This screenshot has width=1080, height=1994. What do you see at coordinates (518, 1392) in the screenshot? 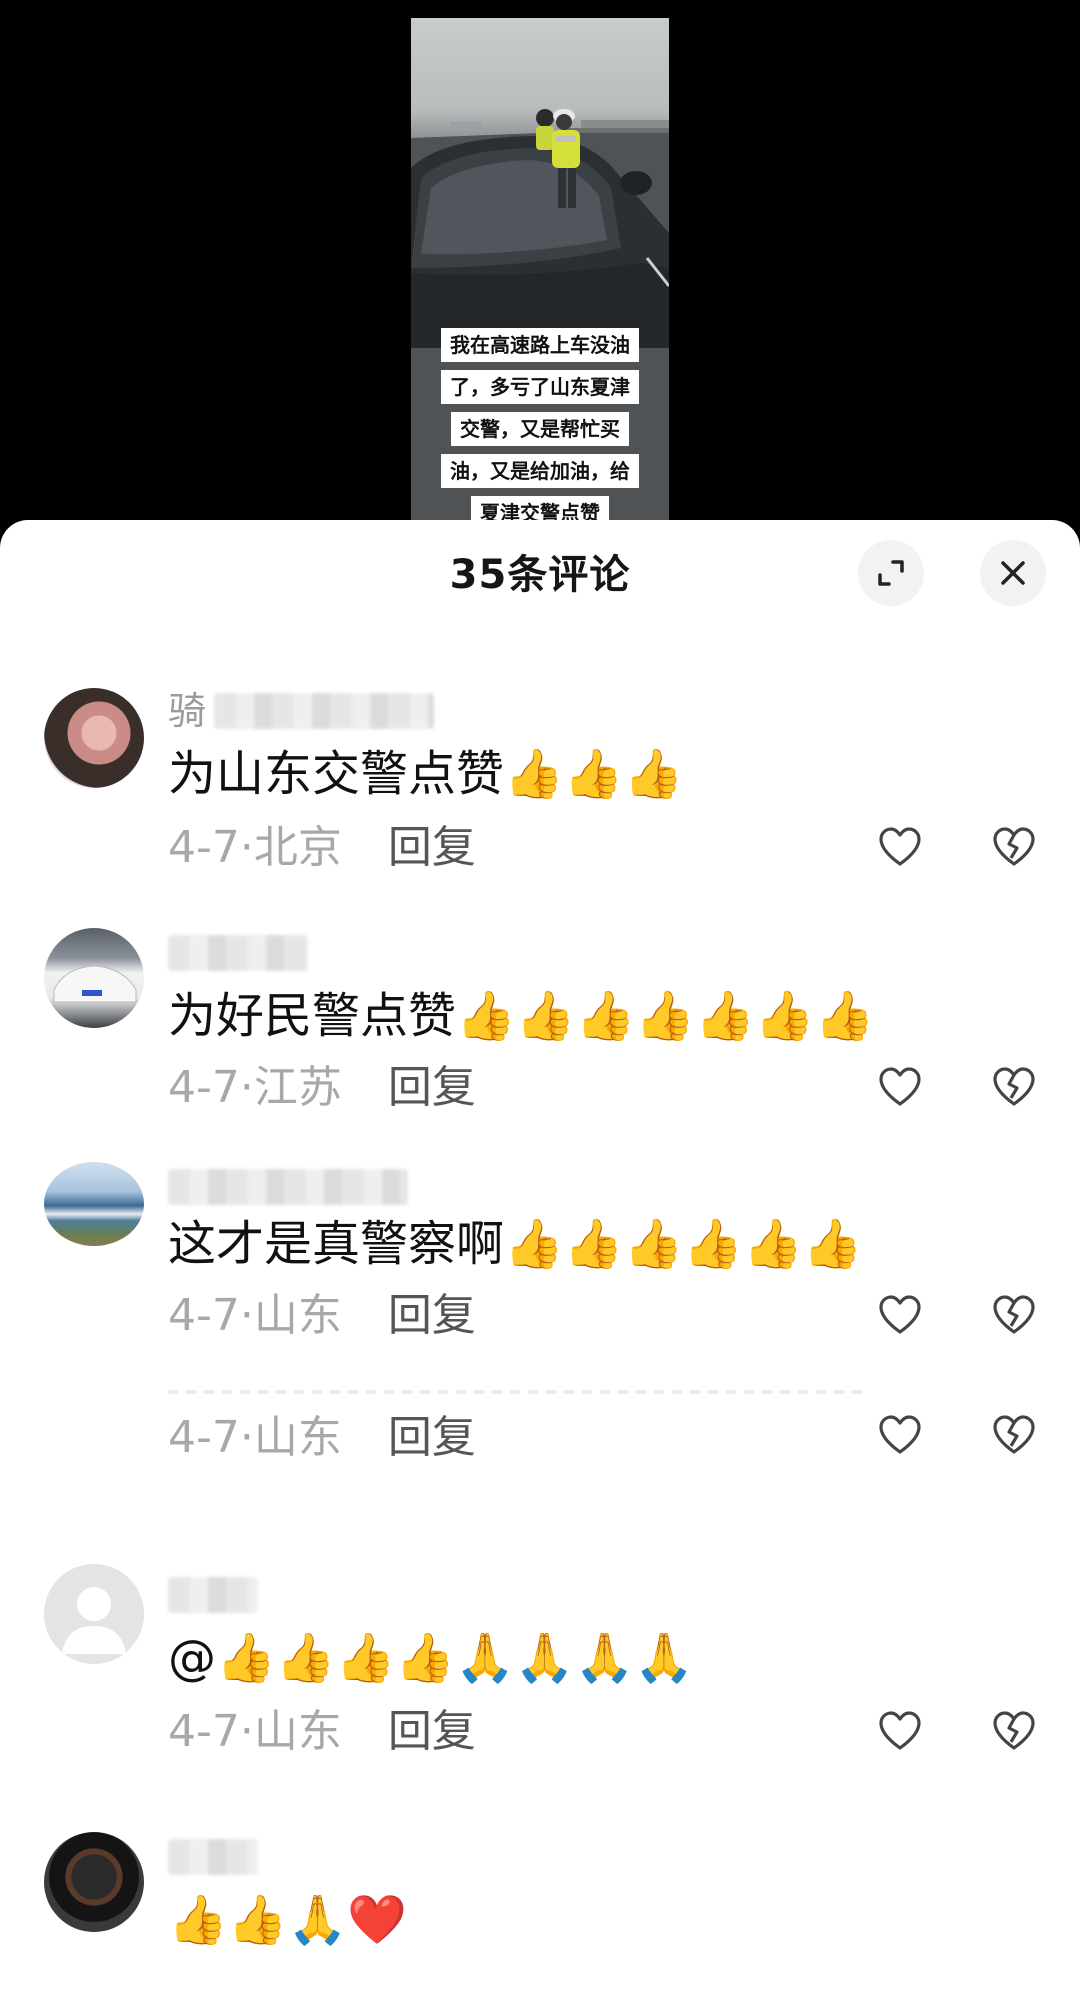
I see `obscured-content` at bounding box center [518, 1392].